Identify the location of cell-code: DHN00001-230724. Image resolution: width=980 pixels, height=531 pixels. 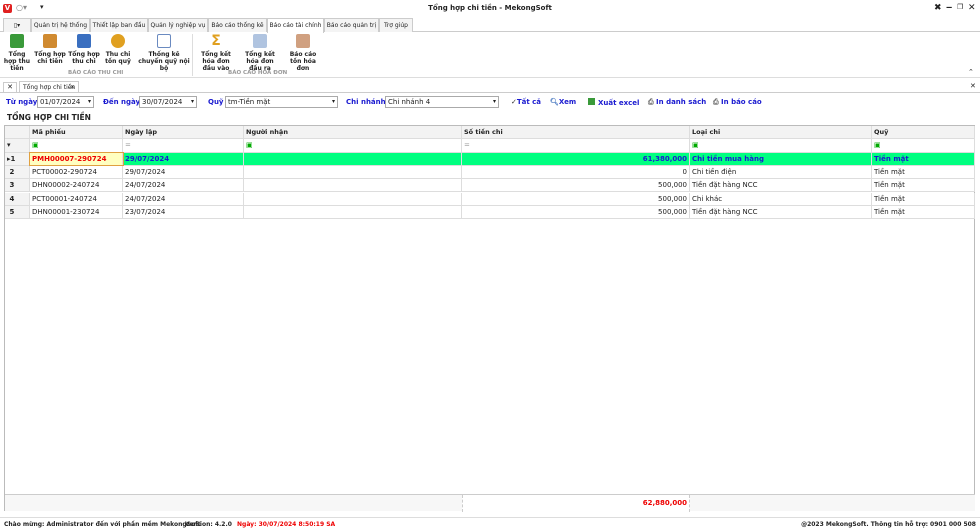
(76, 212).